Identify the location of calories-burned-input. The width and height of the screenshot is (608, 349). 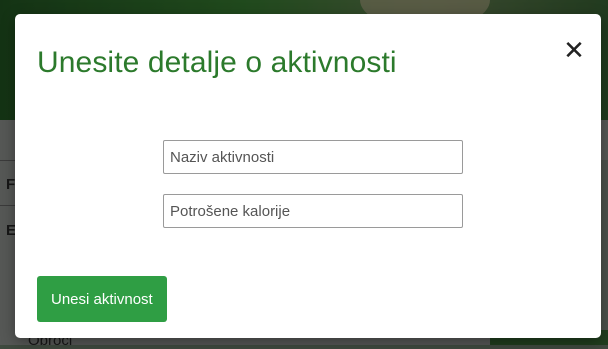
(313, 211).